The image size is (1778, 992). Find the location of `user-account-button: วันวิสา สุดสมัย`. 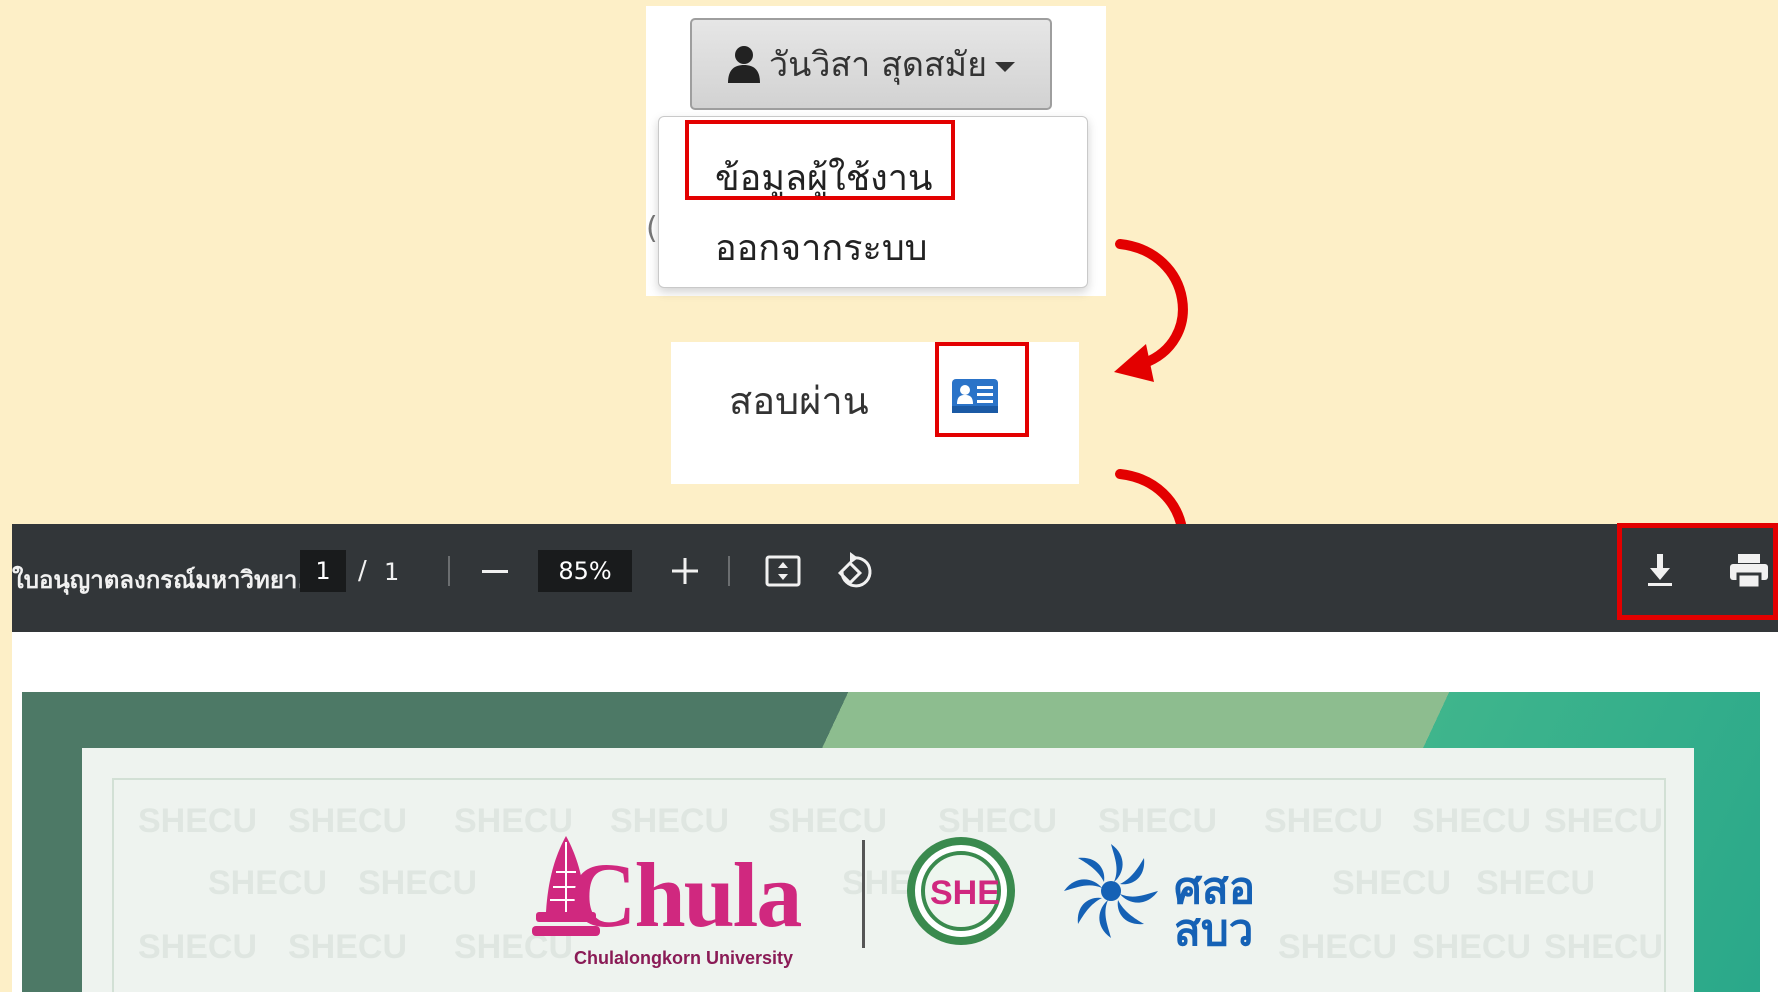

user-account-button: วันวิสา สุดสมัย is located at coordinates (871, 64).